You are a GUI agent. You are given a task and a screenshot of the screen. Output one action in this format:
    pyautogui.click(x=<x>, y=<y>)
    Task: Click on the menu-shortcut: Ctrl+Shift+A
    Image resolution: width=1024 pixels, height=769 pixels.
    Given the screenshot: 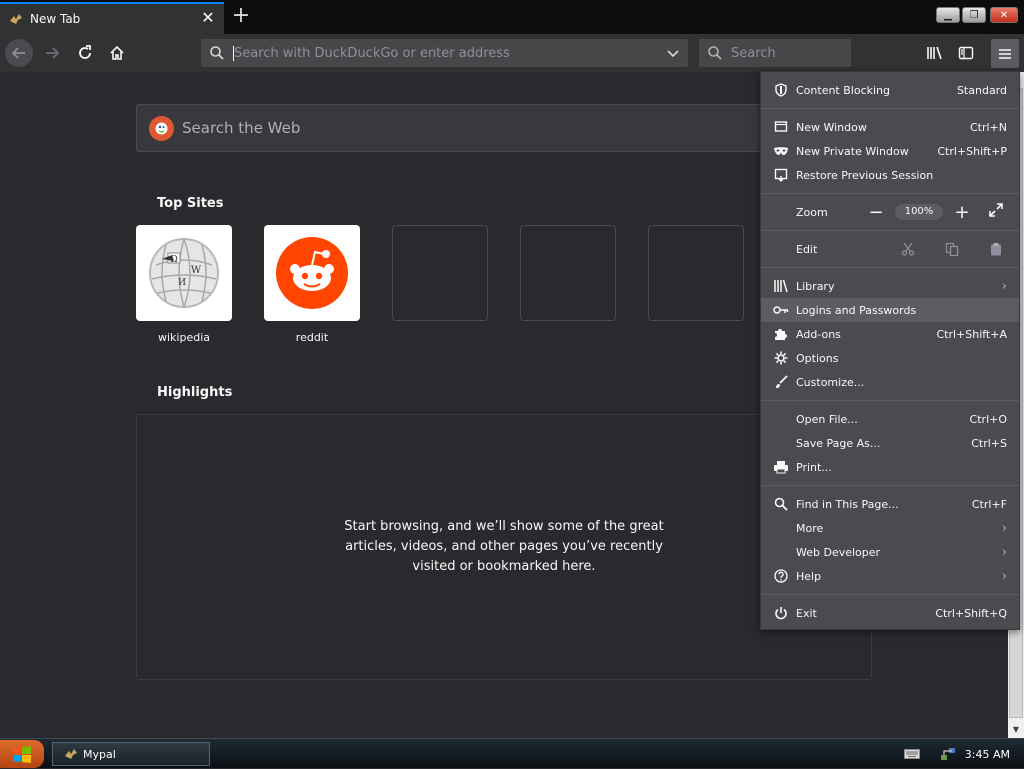 What is the action you would take?
    pyautogui.click(x=971, y=334)
    